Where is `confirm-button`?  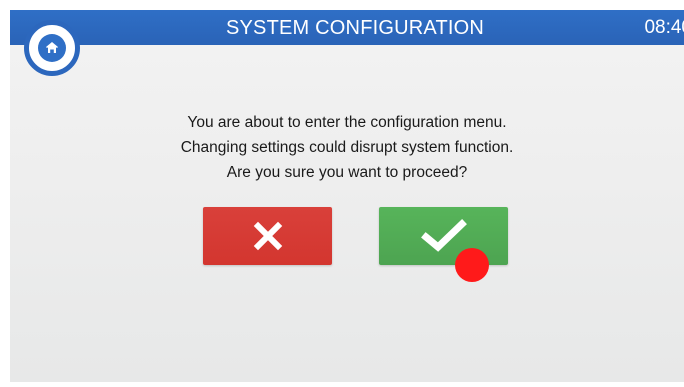
confirm-button is located at coordinates (443, 236).